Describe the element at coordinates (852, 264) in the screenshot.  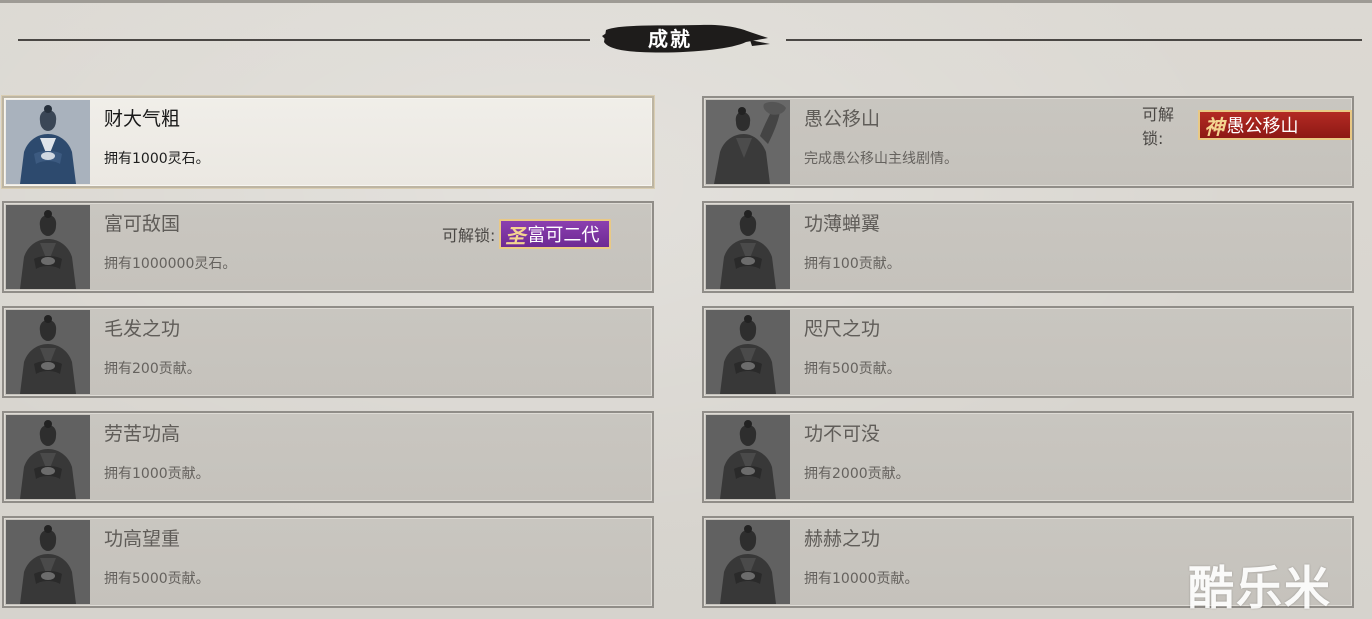
I see `achievement-desc: 拥有100贡献。` at that location.